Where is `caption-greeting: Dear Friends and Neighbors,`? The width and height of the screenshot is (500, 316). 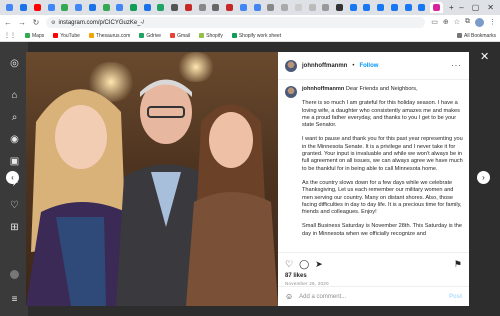
caption-greeting: Dear Friends and Neighbors, is located at coordinates (381, 89).